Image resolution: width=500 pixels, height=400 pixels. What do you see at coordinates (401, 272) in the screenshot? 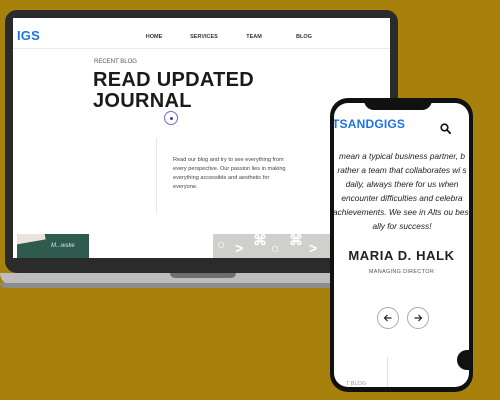
I see `testimonial-role: MANAGING DIRECTOR` at bounding box center [401, 272].